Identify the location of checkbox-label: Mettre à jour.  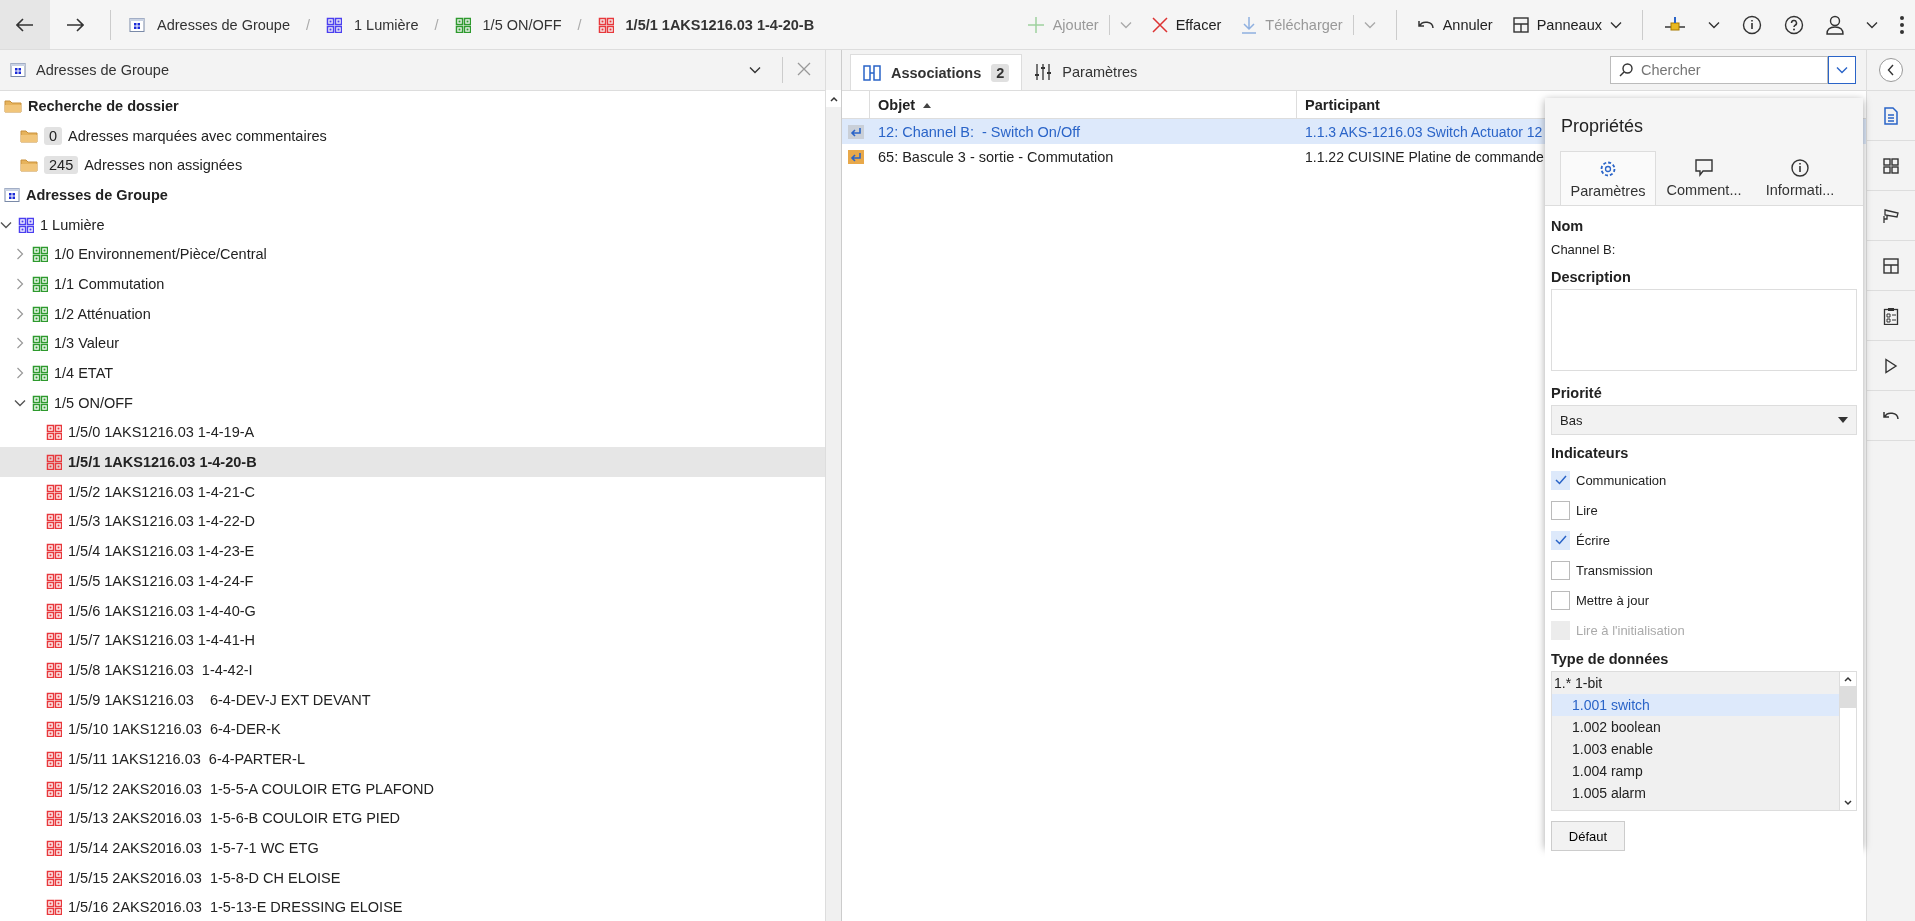
(1612, 600).